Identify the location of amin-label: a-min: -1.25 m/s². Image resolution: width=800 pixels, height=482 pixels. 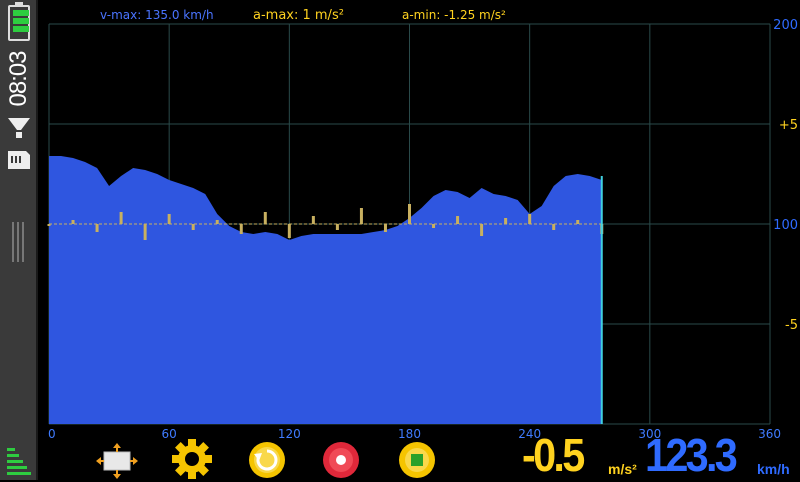
(454, 15).